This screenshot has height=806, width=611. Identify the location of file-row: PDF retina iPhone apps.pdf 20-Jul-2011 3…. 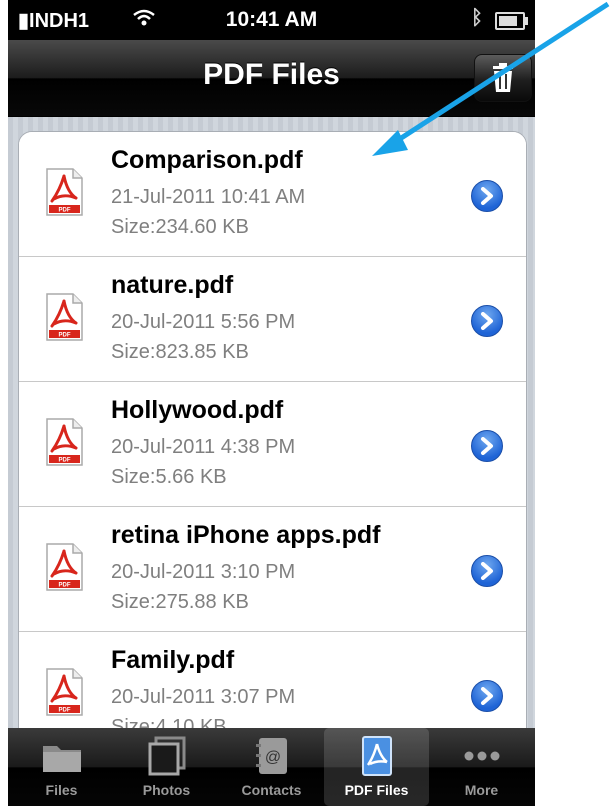
(272, 569).